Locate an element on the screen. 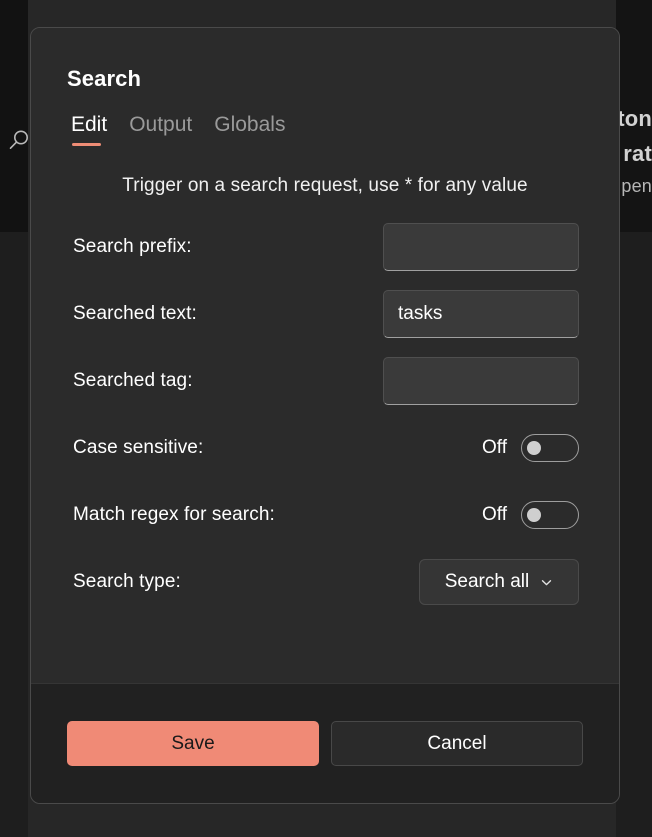  tab-edit: Edit is located at coordinates (89, 130).